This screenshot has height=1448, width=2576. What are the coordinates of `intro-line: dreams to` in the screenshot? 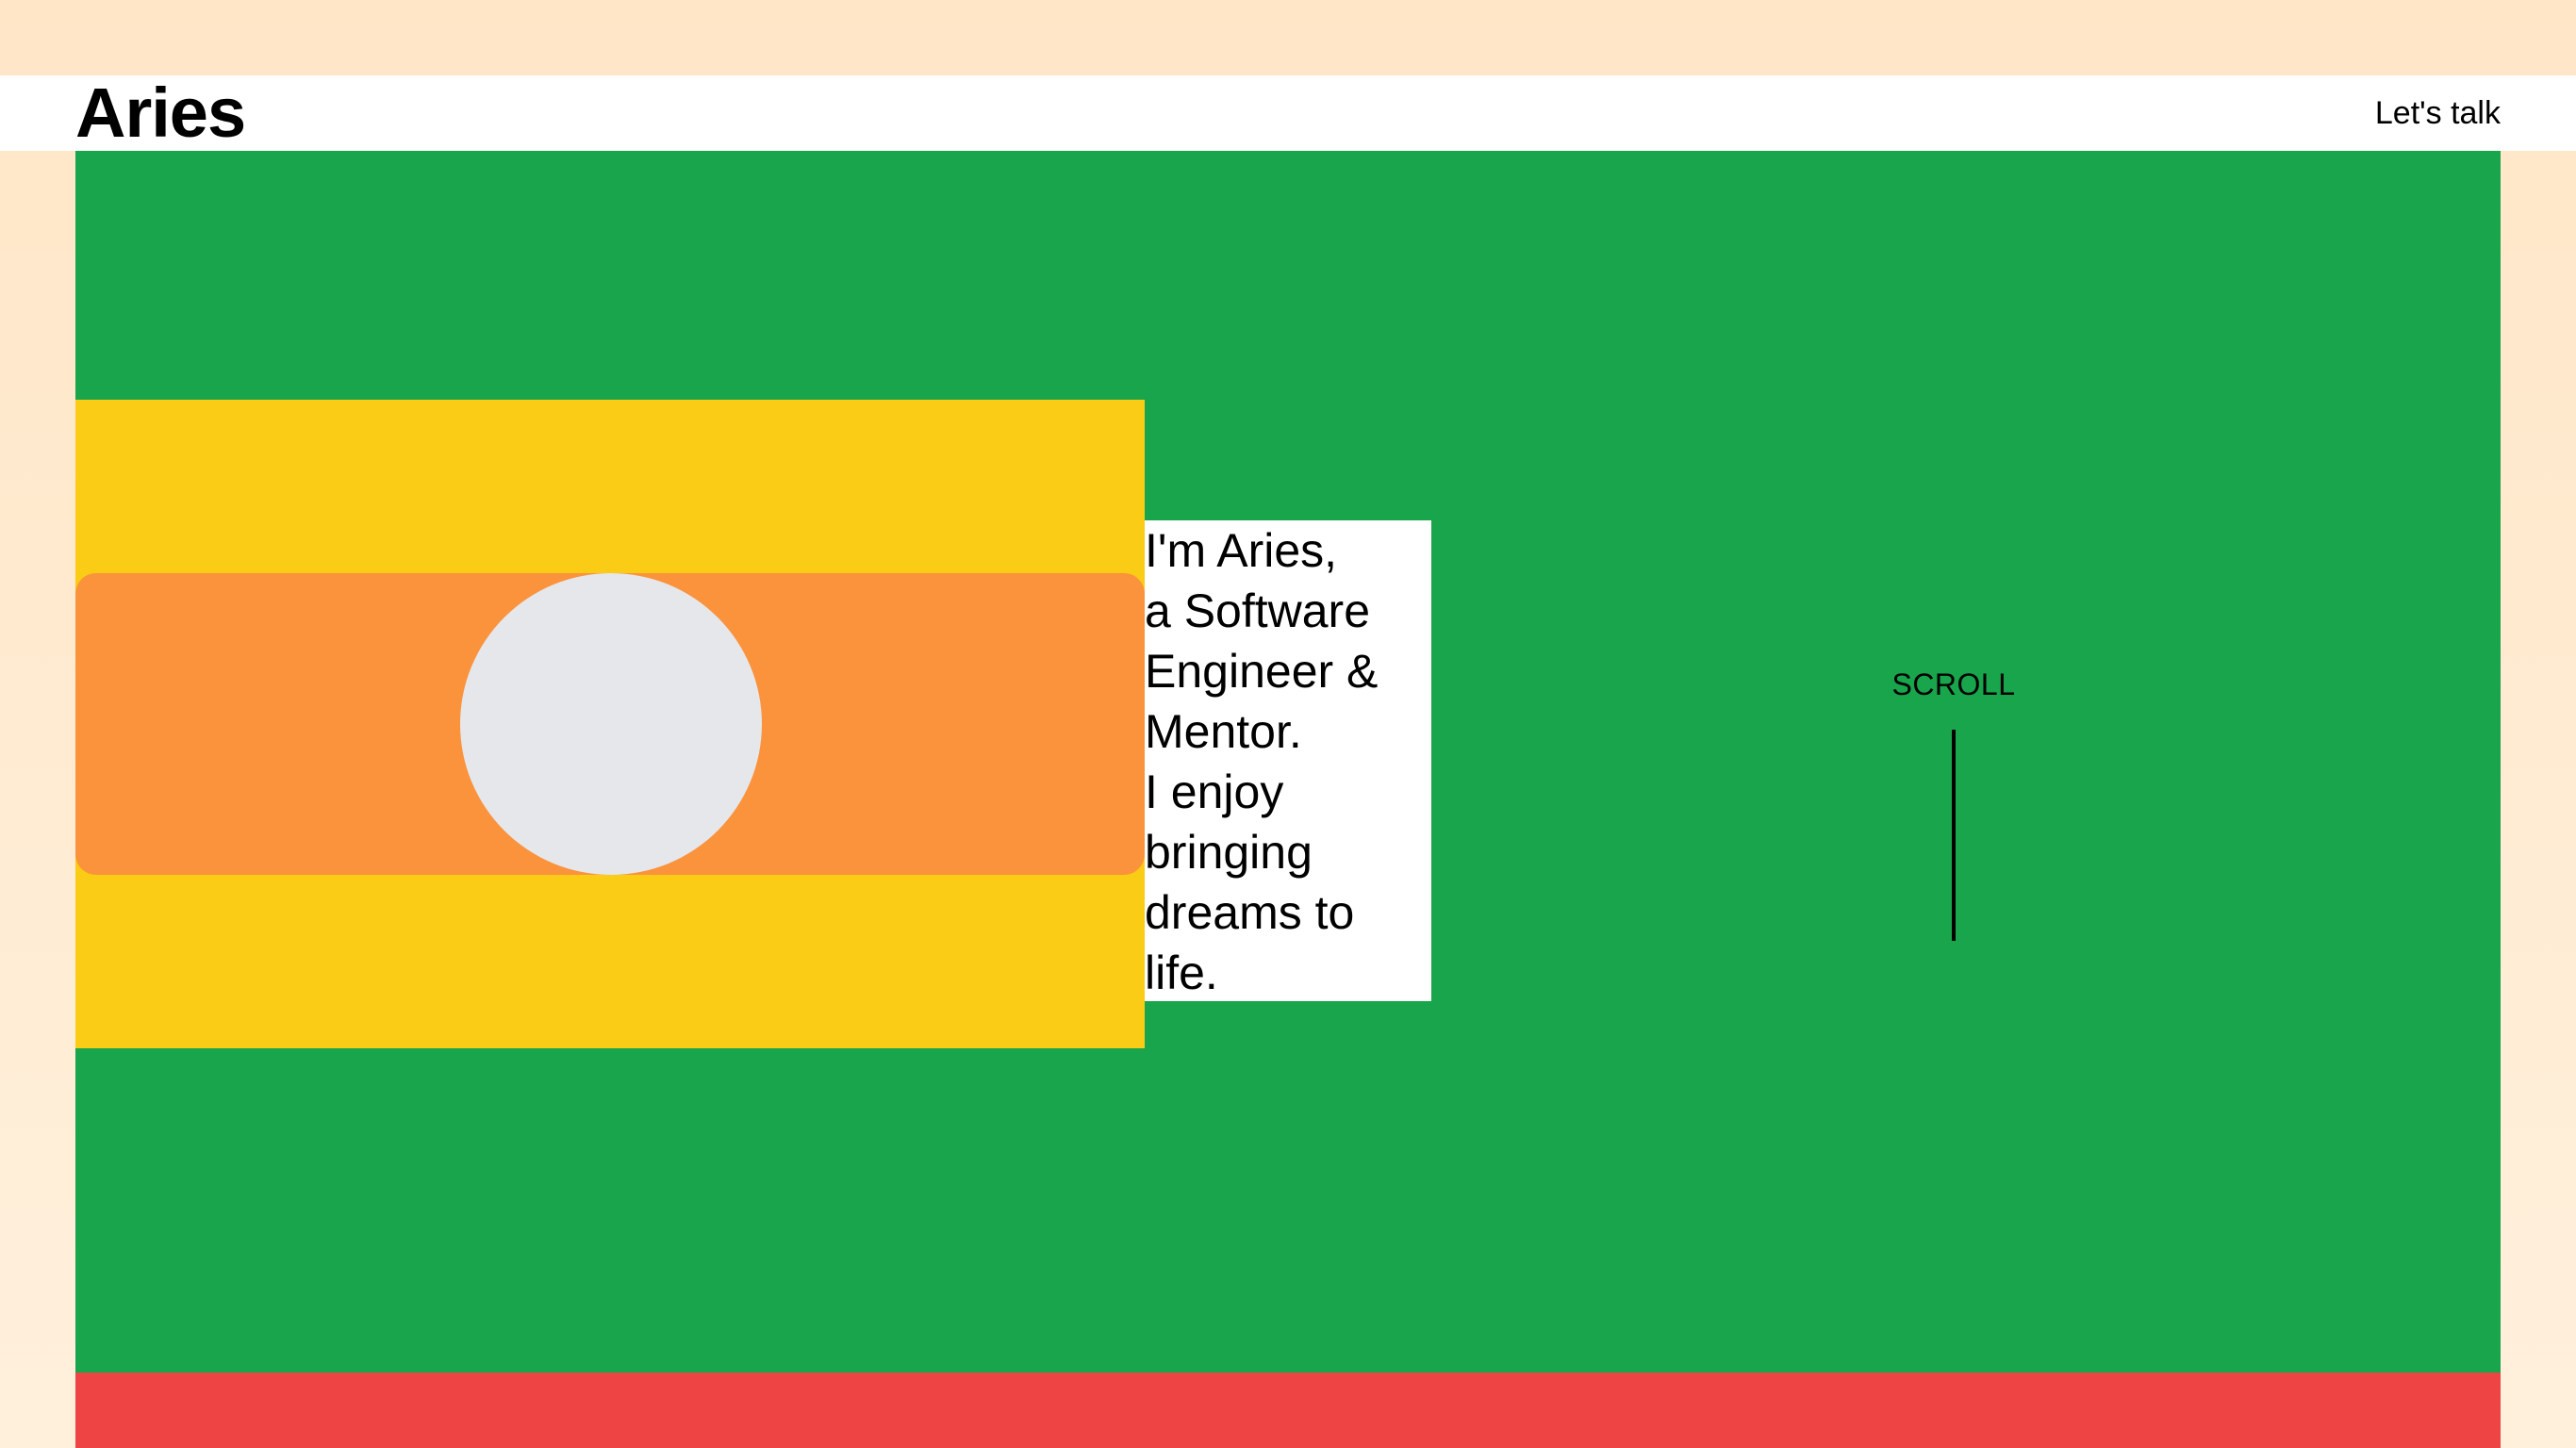 It's located at (1250, 912).